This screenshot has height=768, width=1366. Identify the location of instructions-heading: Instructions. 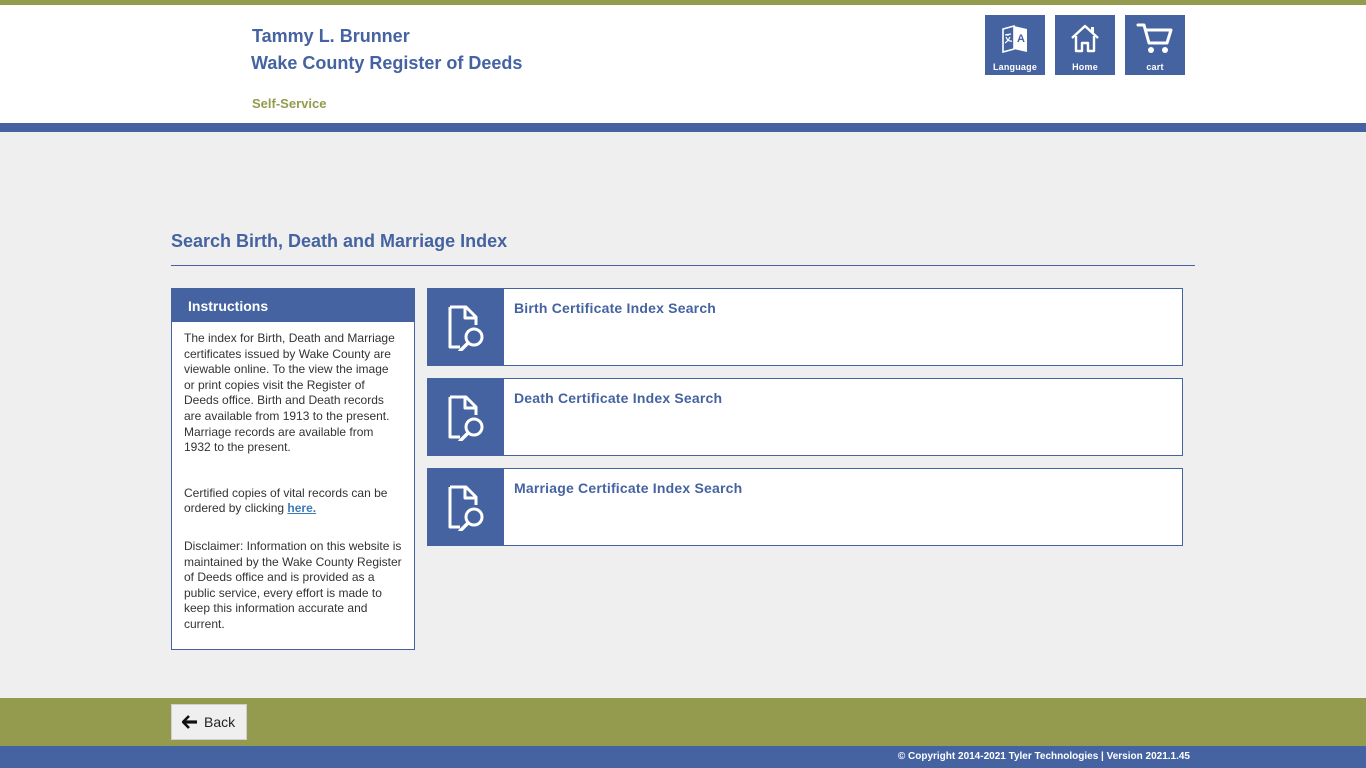
(293, 305).